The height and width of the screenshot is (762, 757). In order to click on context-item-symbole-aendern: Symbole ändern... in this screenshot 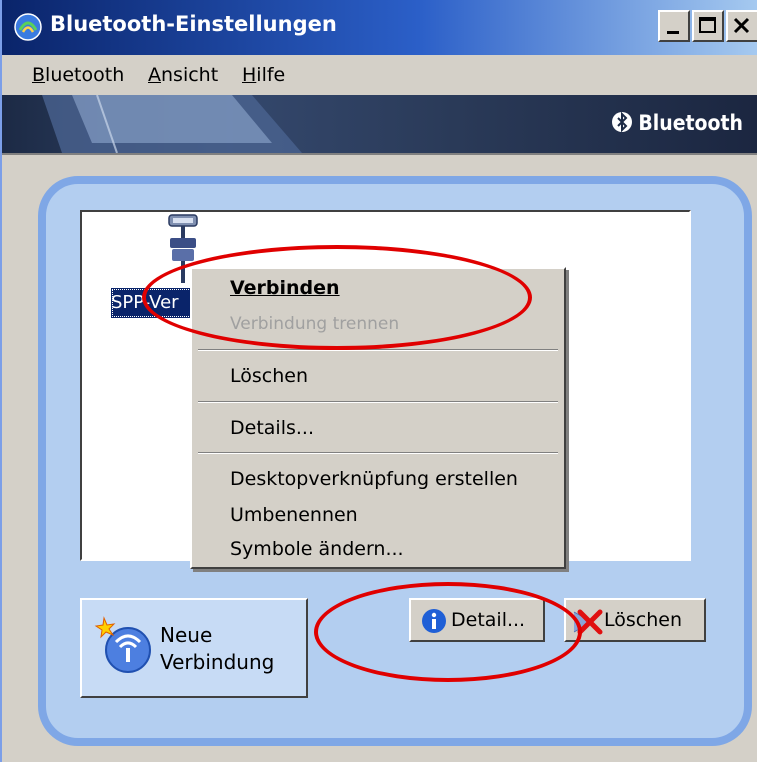, I will do `click(317, 549)`.